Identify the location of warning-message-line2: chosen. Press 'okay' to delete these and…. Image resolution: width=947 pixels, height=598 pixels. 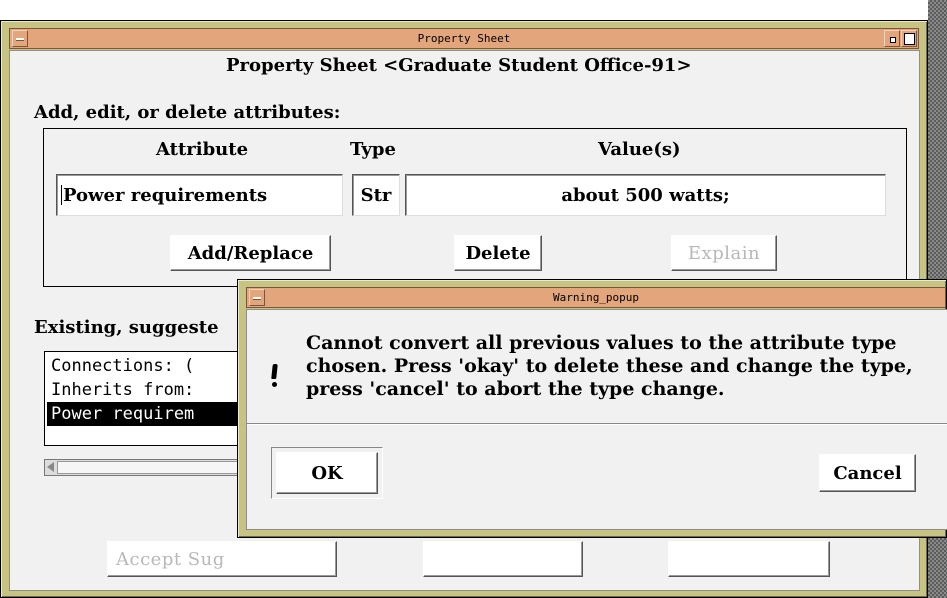
(609, 366).